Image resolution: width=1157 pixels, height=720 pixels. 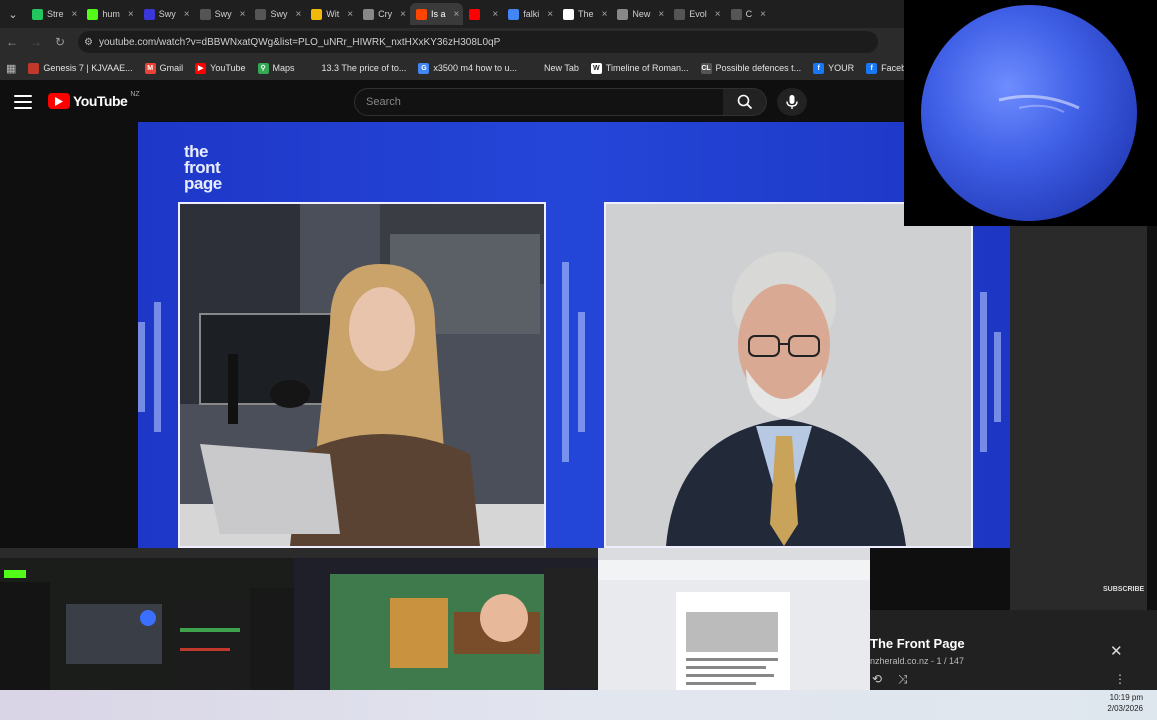 What do you see at coordinates (788, 375) in the screenshot?
I see `guest-illustration` at bounding box center [788, 375].